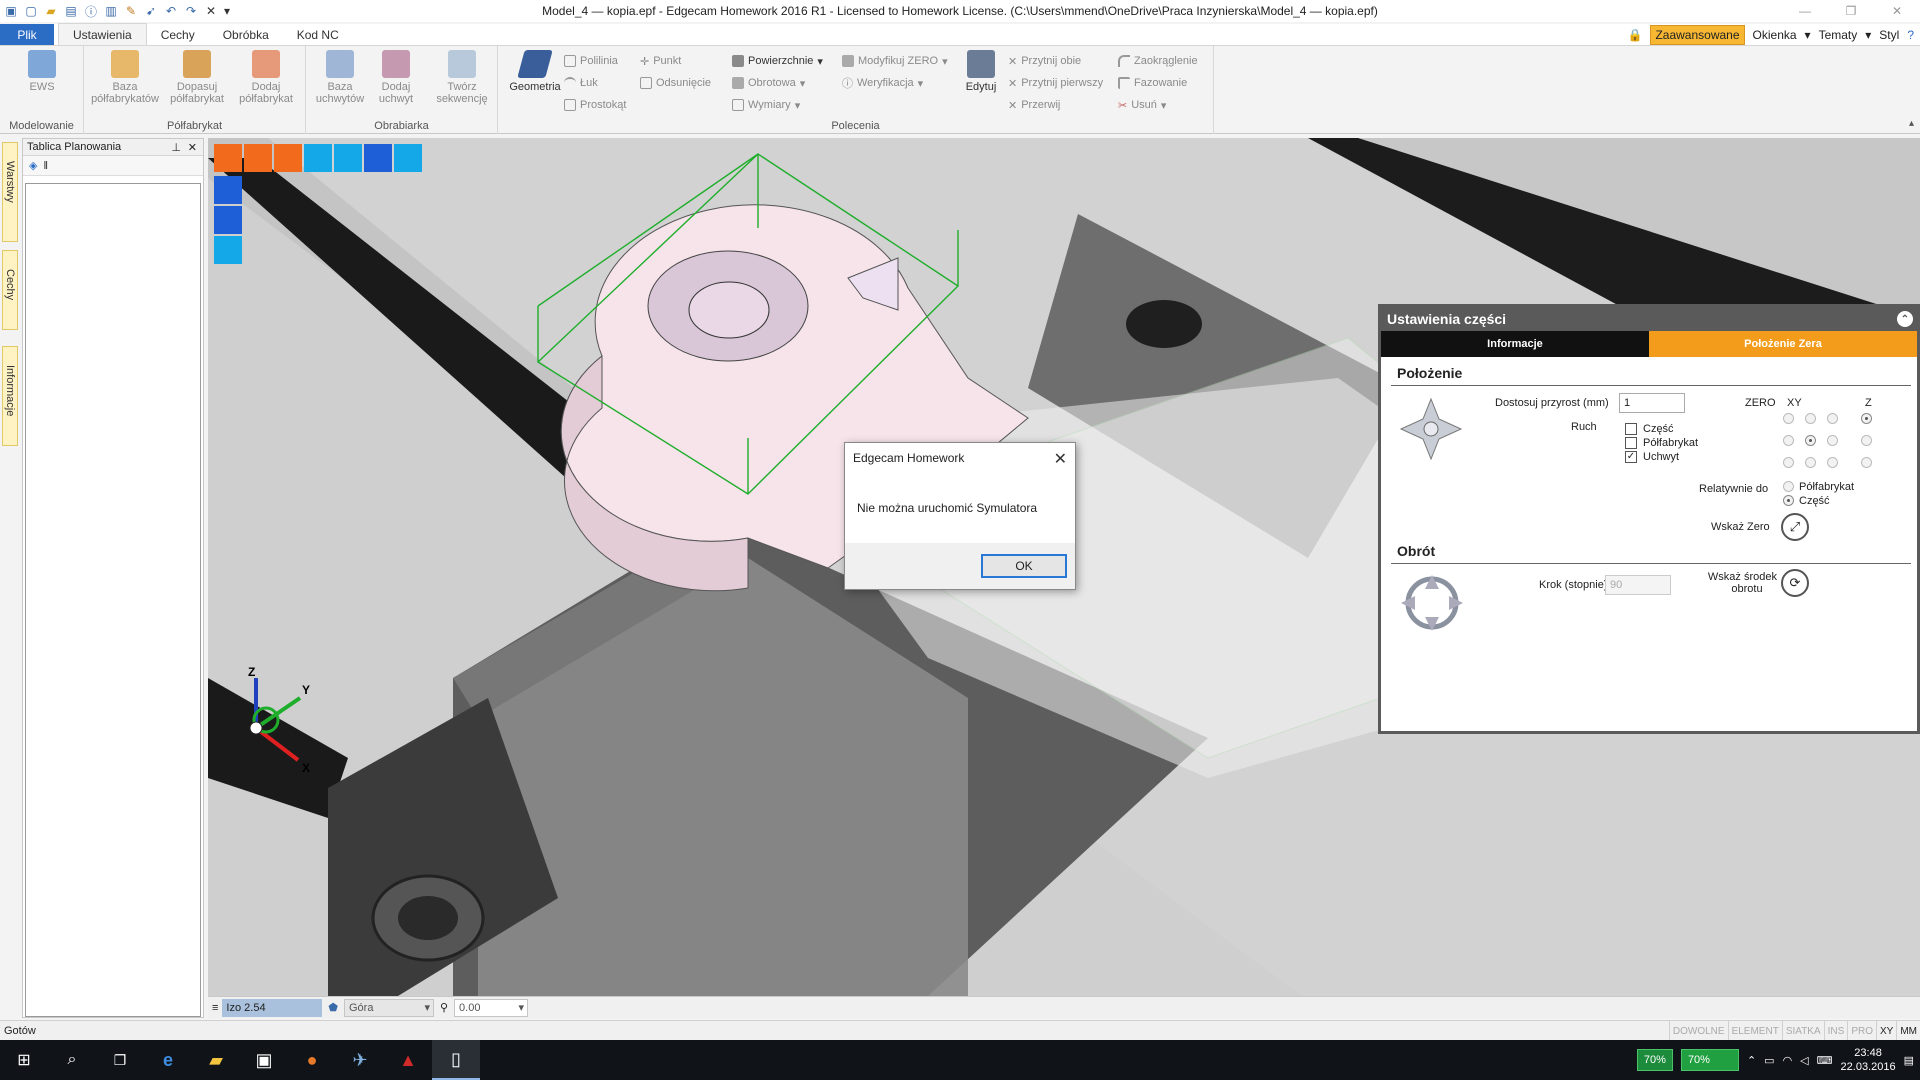 The image size is (1920, 1080). Describe the element at coordinates (591, 61) in the screenshot. I see `polyline-button: Polilinia` at that location.